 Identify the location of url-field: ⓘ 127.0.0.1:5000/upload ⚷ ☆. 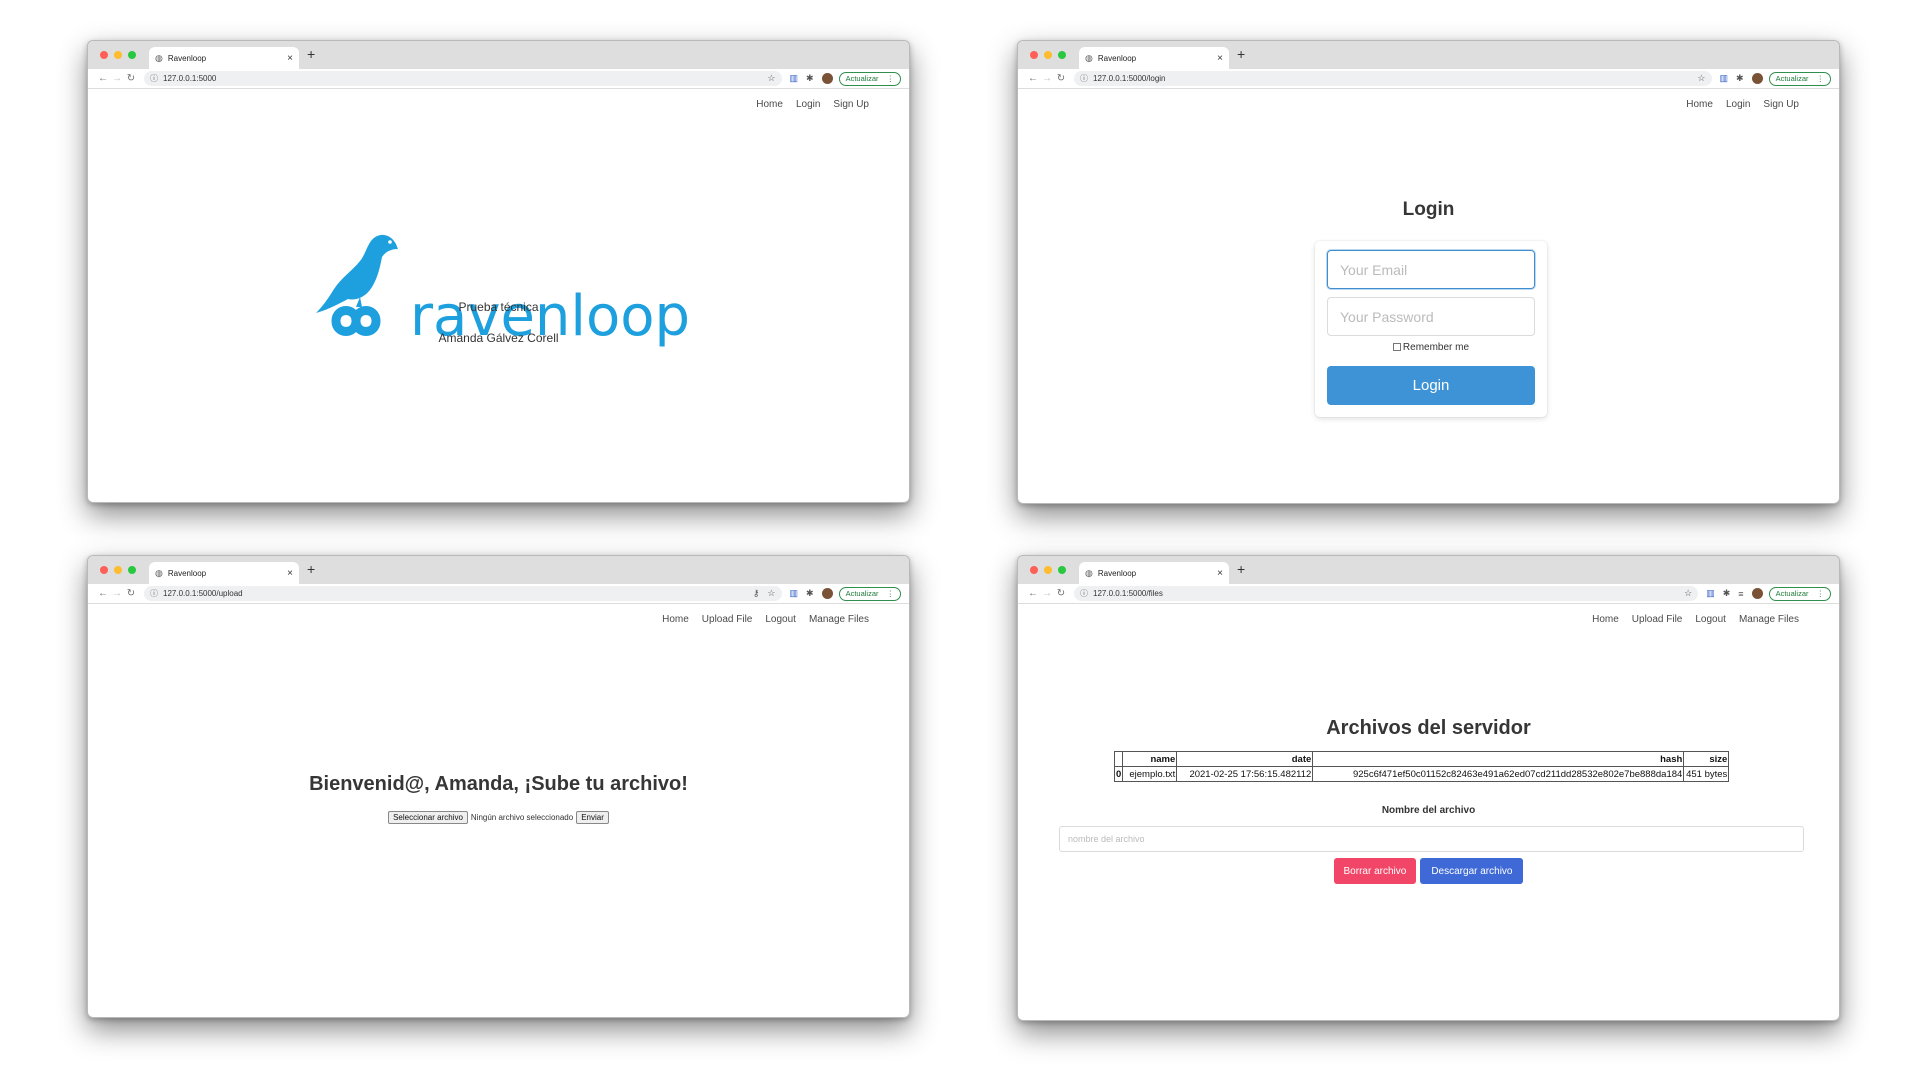
(463, 593).